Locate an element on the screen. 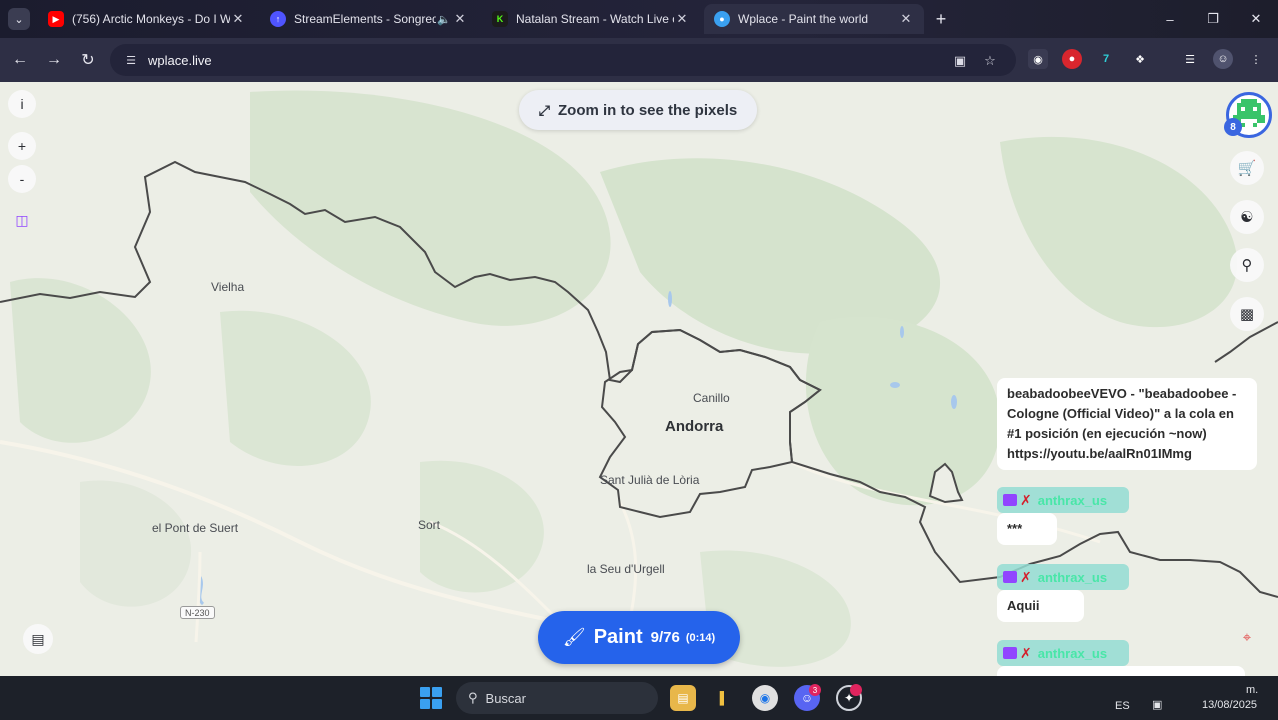 The image size is (1278, 720). windows-taskbar: ⚲ Buscar ▤ ▌ ◉ ☺ 3 ✦ ES ▣ m. 13/08/2025 is located at coordinates (639, 698).